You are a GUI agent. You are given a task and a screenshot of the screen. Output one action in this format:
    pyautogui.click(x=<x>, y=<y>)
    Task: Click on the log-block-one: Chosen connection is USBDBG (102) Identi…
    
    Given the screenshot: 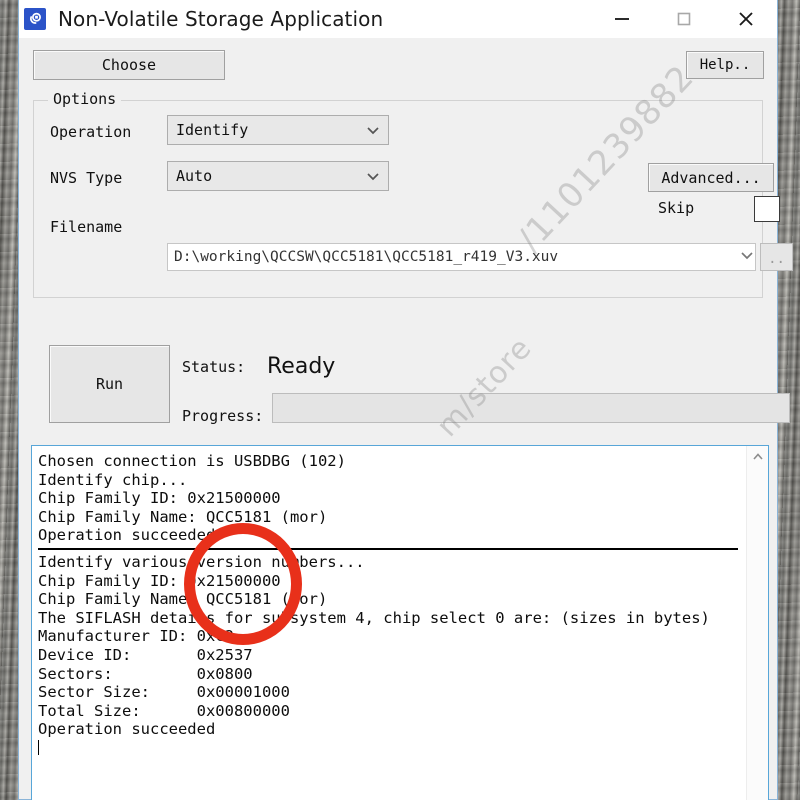 What is the action you would take?
    pyautogui.click(x=392, y=498)
    